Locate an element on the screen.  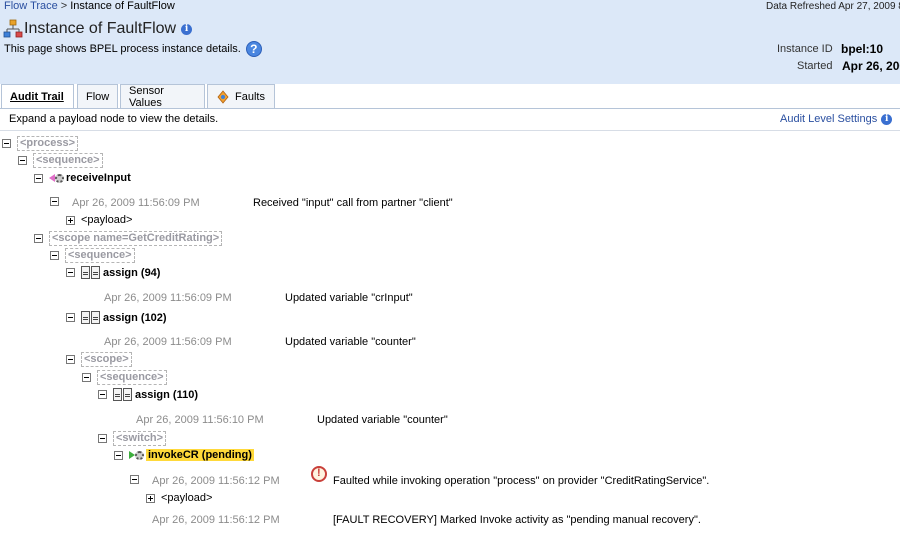
breadcrumb-current: Instance of FaultFlow is located at coordinates (122, 6).